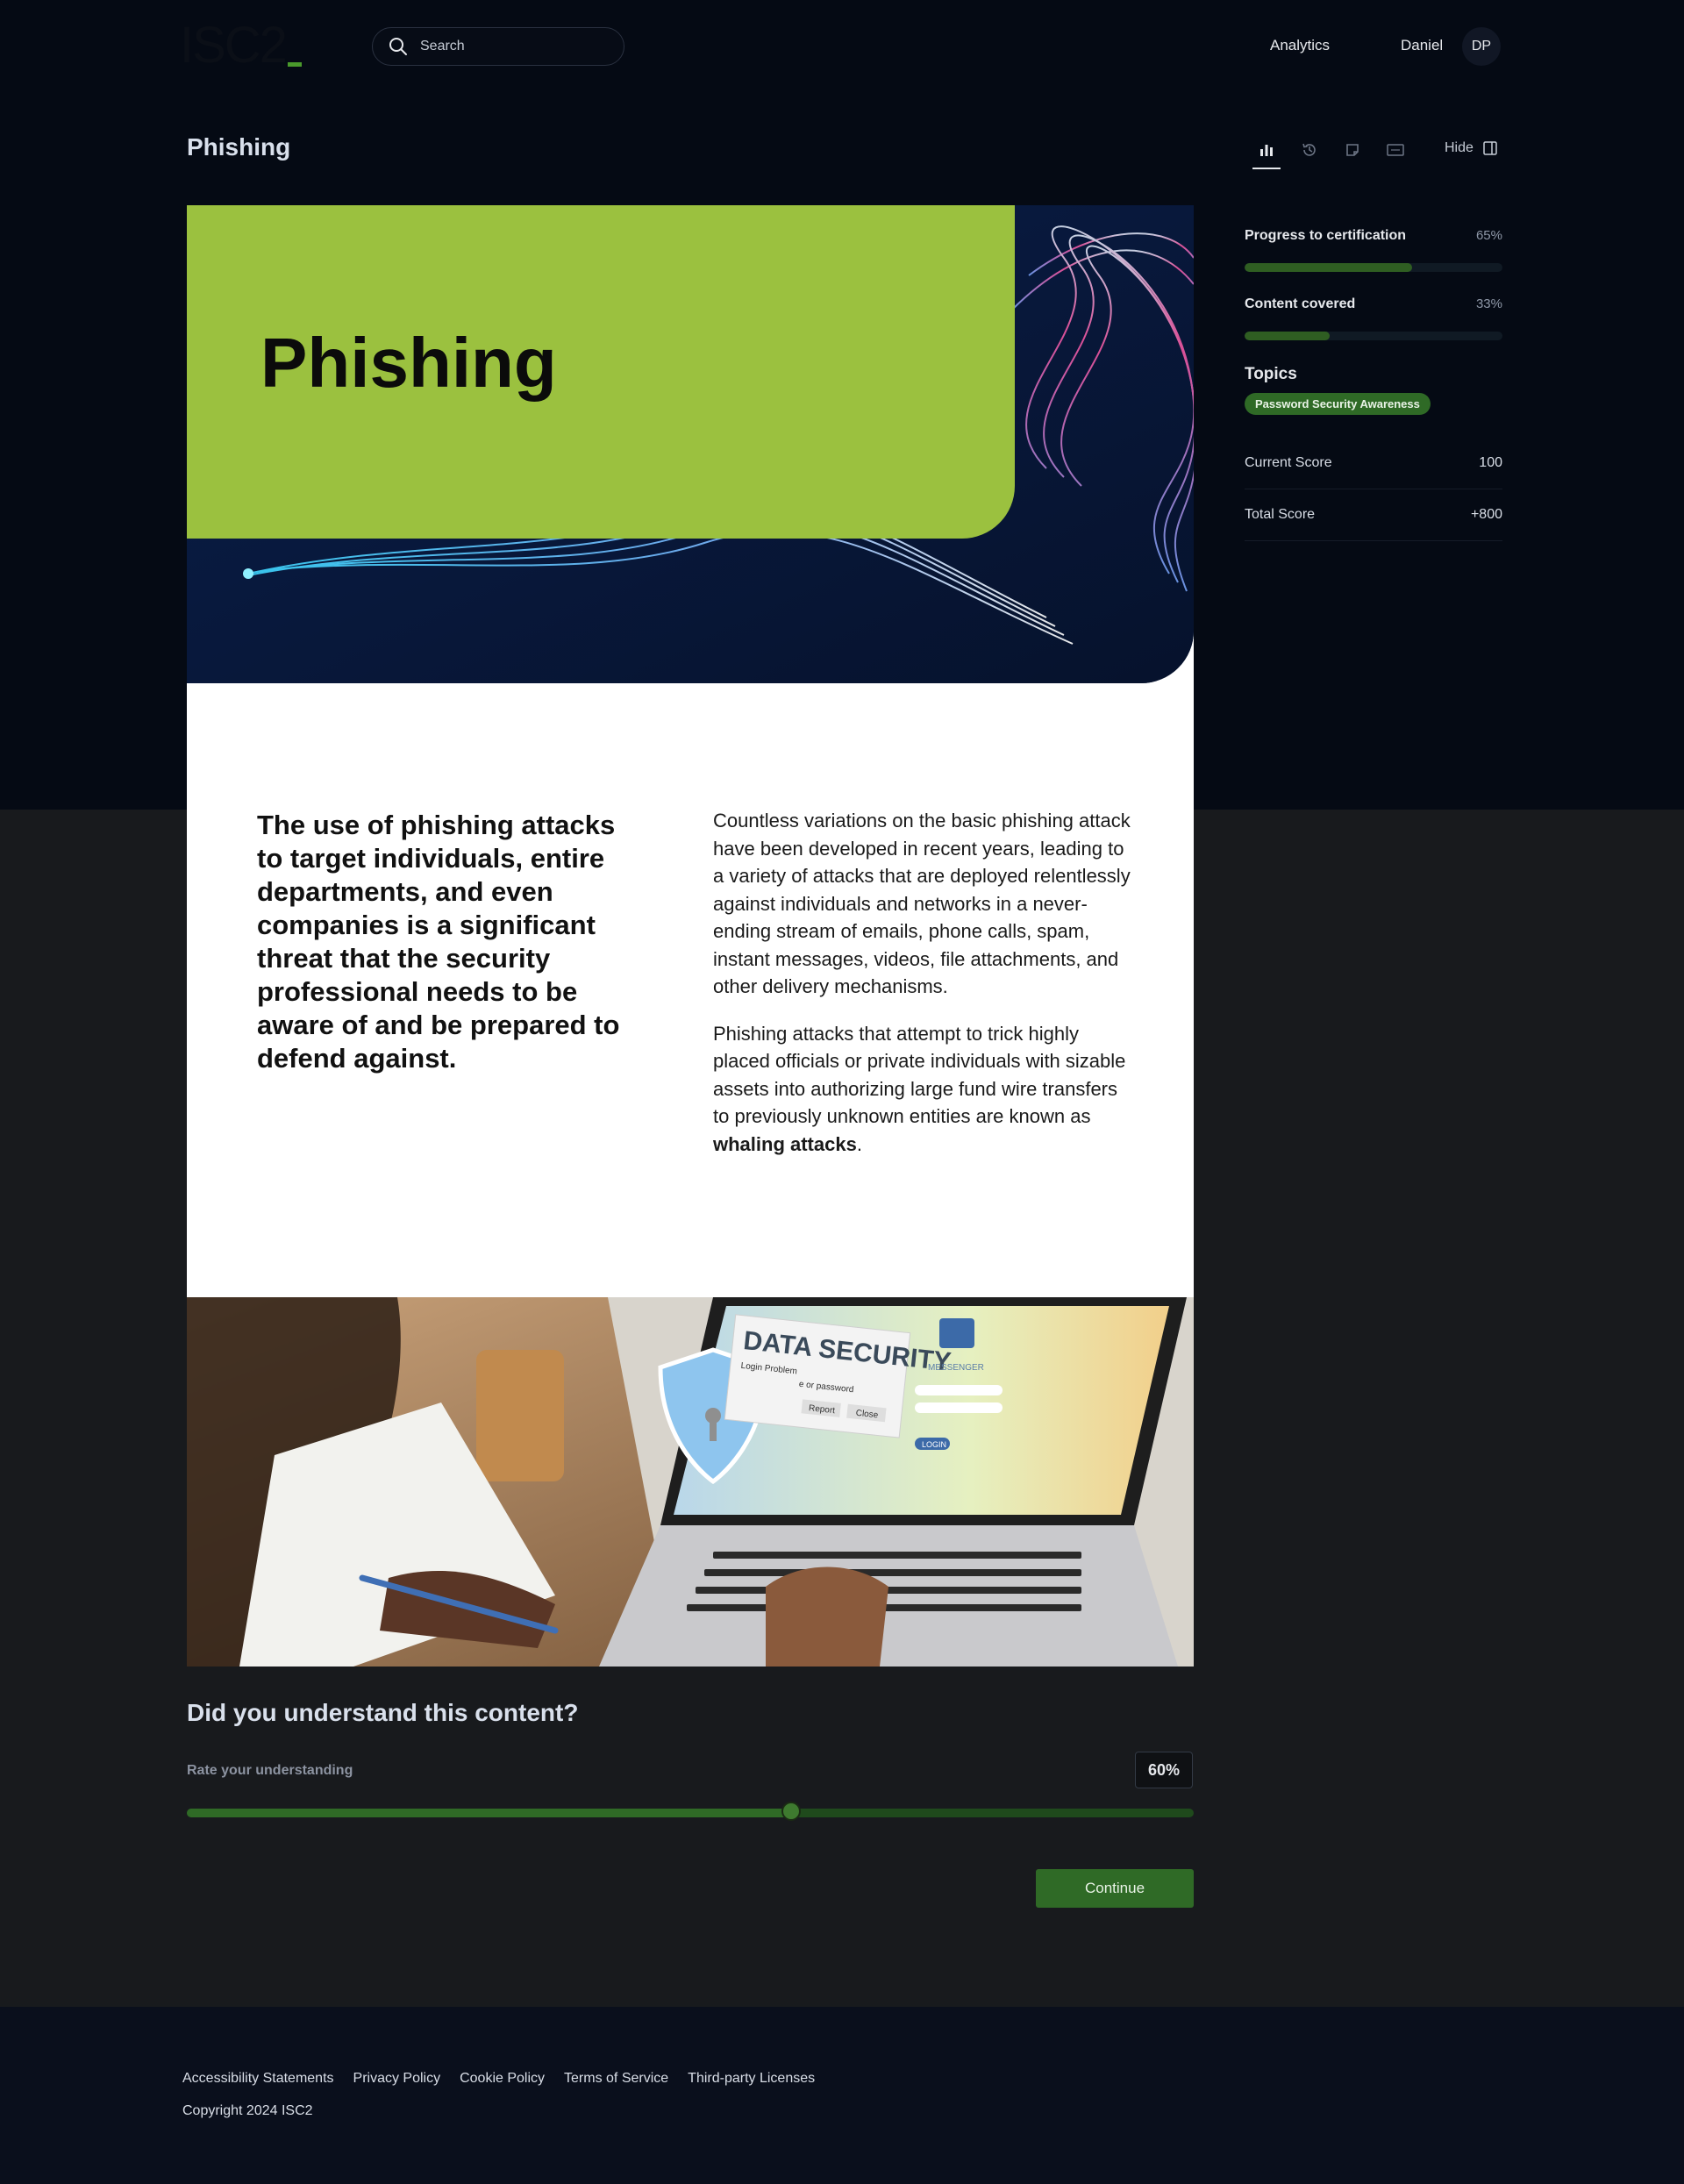 This screenshot has height=2184, width=1684. Describe the element at coordinates (294, 64) in the screenshot. I see `logo-underscore` at that location.